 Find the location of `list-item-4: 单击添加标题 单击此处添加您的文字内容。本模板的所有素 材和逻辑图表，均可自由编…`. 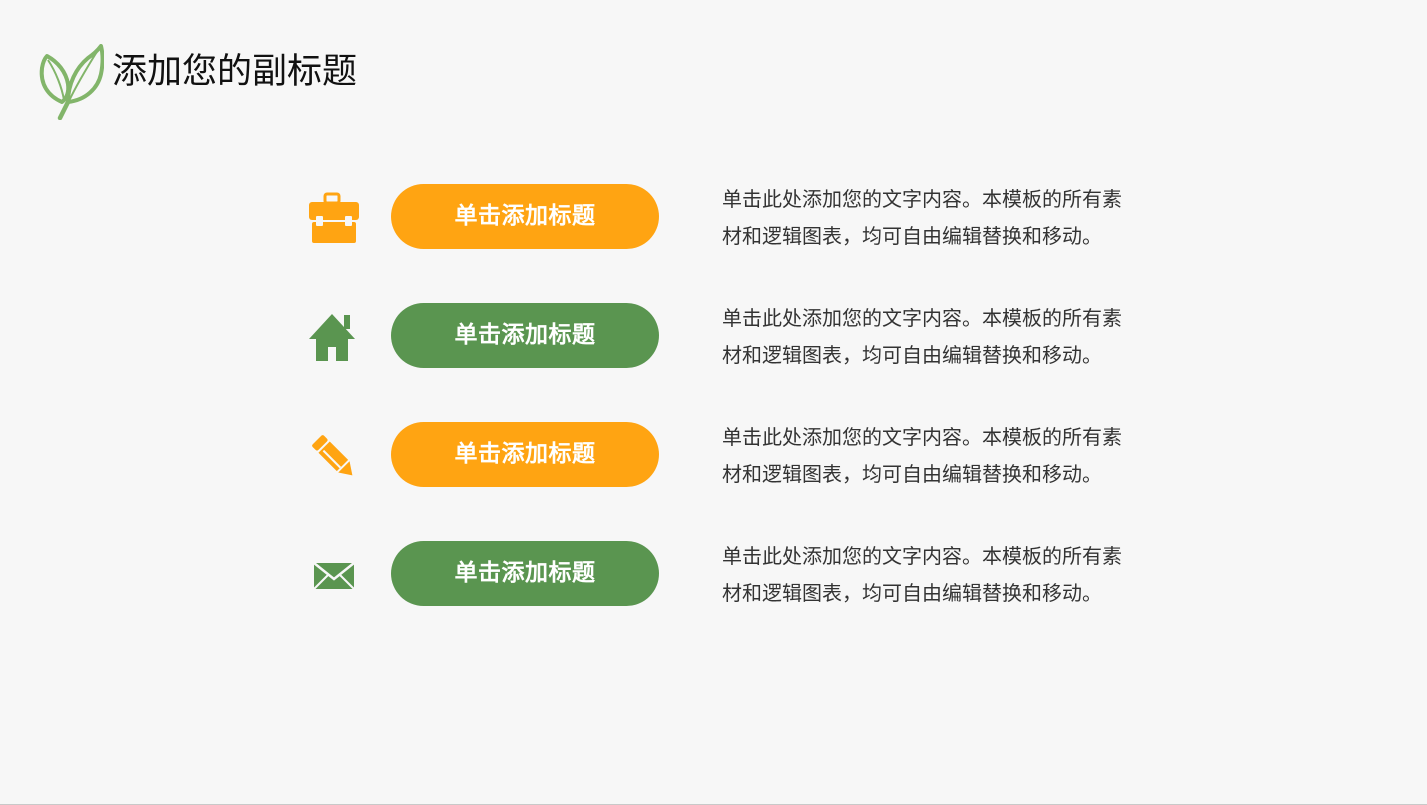

list-item-4: 单击添加标题 单击此处添加您的文字内容。本模板的所有素 材和逻辑图表，均可自由编… is located at coordinates (730, 574).